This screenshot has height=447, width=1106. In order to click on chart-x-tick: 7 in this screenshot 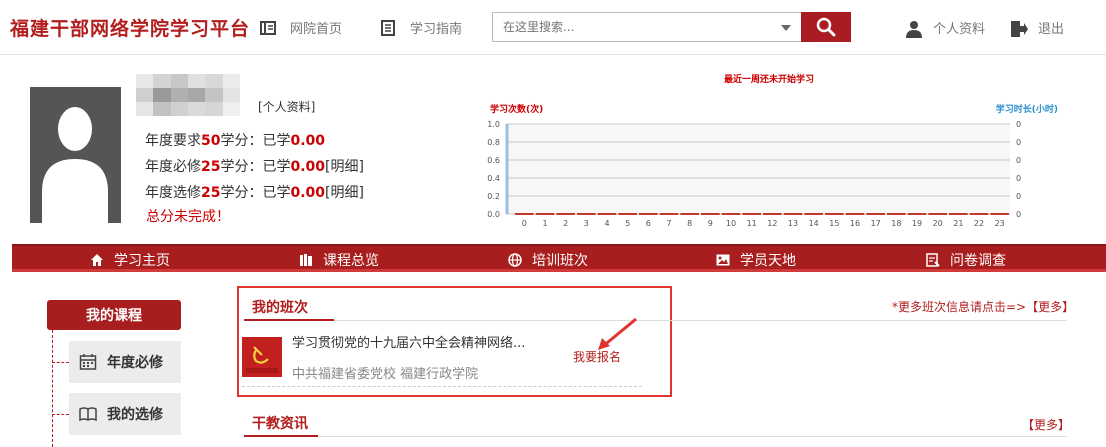, I will do `click(668, 223)`.